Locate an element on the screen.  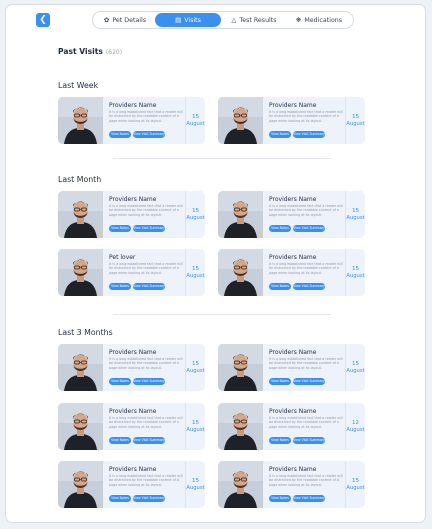
section-title: Last Month is located at coordinates (80, 179).